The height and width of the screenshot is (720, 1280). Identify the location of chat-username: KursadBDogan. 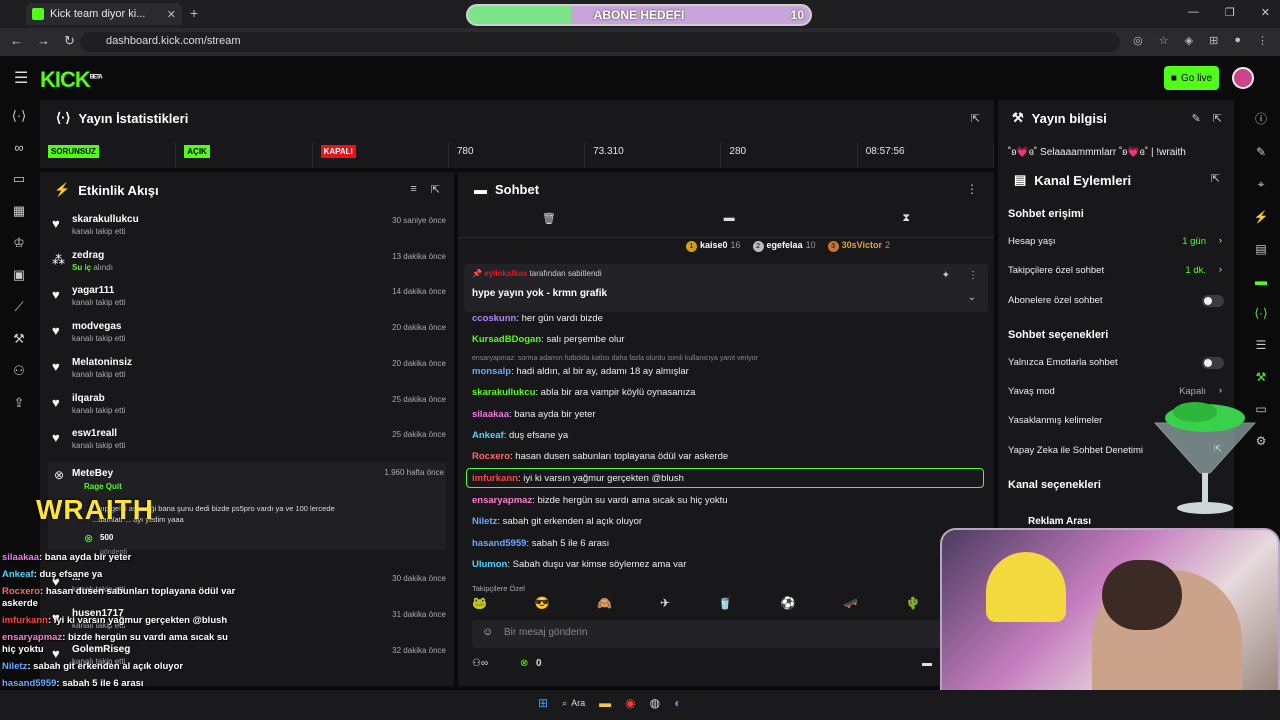
(506, 339).